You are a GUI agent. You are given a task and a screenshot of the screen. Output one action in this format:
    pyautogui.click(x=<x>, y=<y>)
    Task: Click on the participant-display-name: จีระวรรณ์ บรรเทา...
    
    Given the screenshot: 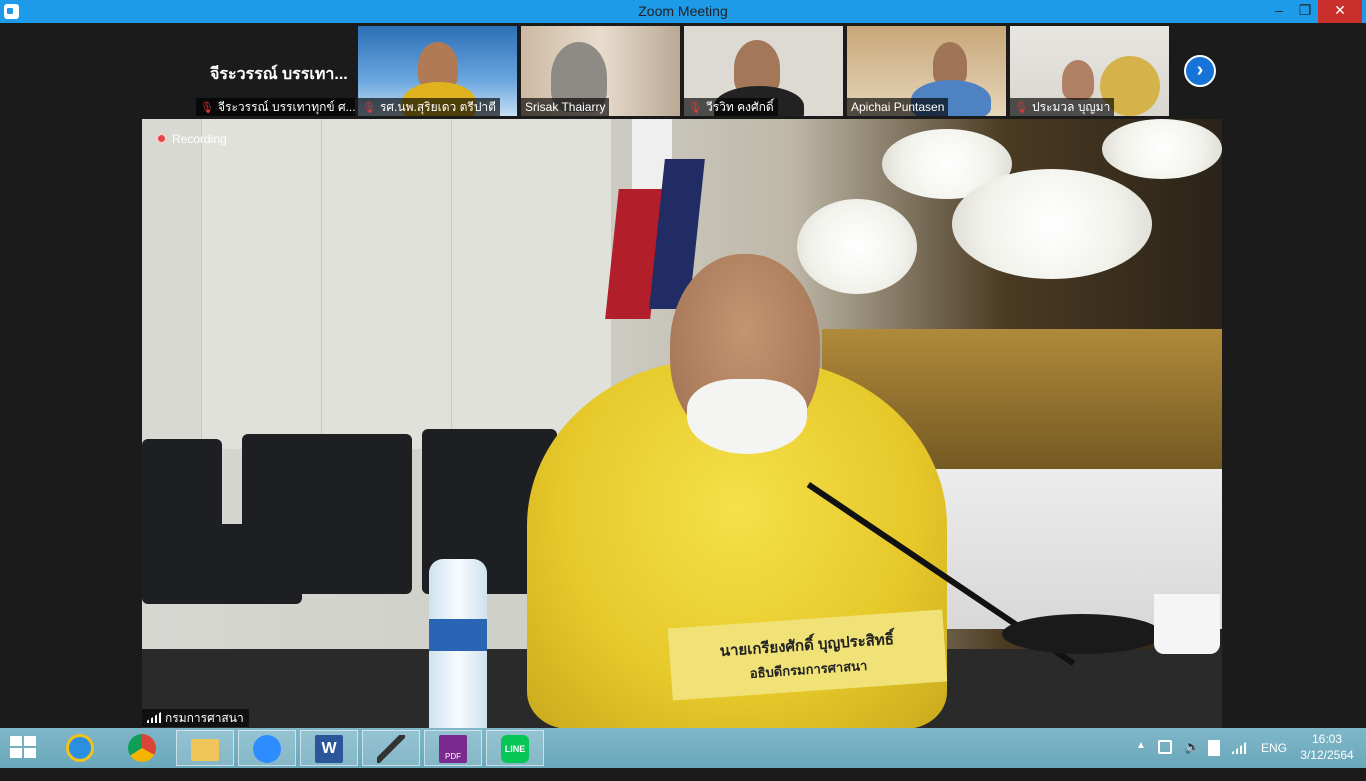 What is the action you would take?
    pyautogui.click(x=279, y=74)
    